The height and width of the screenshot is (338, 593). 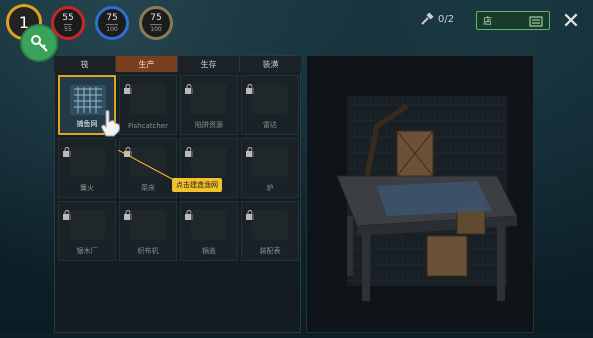 I want to click on item-trap-resource: 陷阱资源, so click(x=209, y=105).